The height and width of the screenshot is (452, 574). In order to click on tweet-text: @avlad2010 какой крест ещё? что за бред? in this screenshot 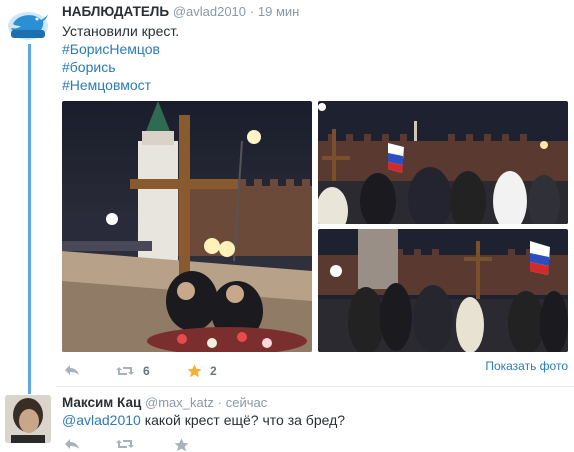, I will do `click(203, 420)`.